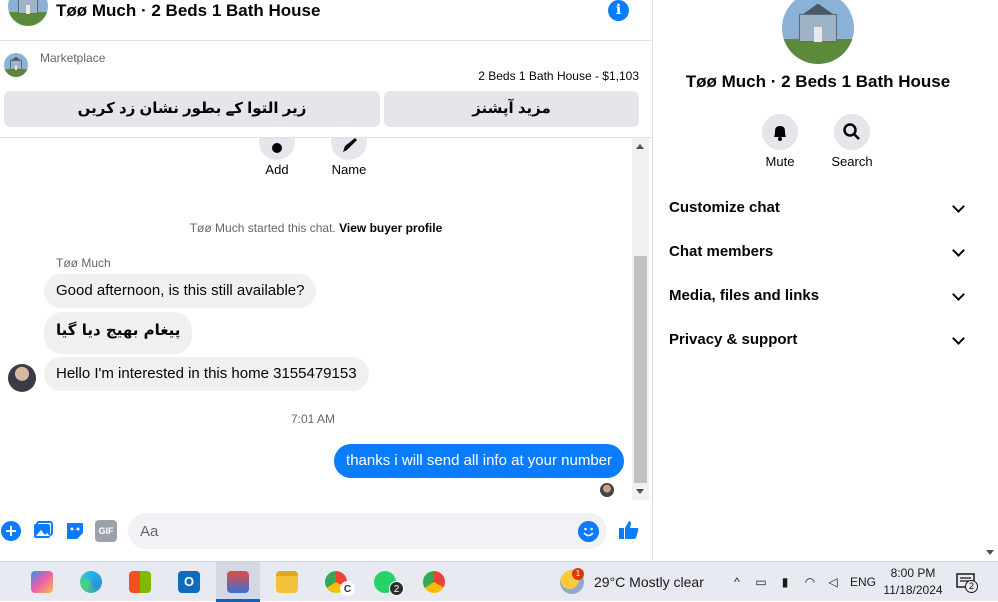 This screenshot has height=602, width=998. What do you see at coordinates (350, 145) in the screenshot?
I see `pencil-icon` at bounding box center [350, 145].